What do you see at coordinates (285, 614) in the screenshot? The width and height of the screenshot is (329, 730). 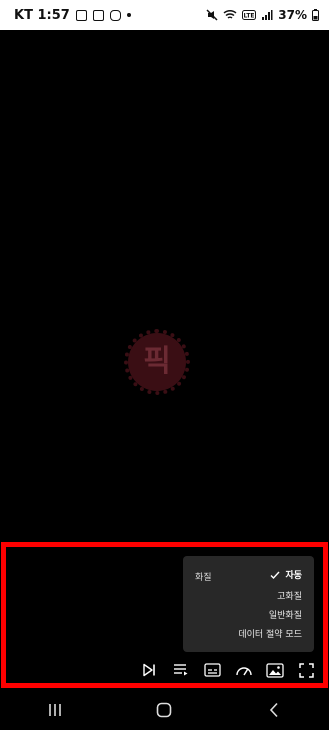 I see `quality-option-normal: 일반화질` at bounding box center [285, 614].